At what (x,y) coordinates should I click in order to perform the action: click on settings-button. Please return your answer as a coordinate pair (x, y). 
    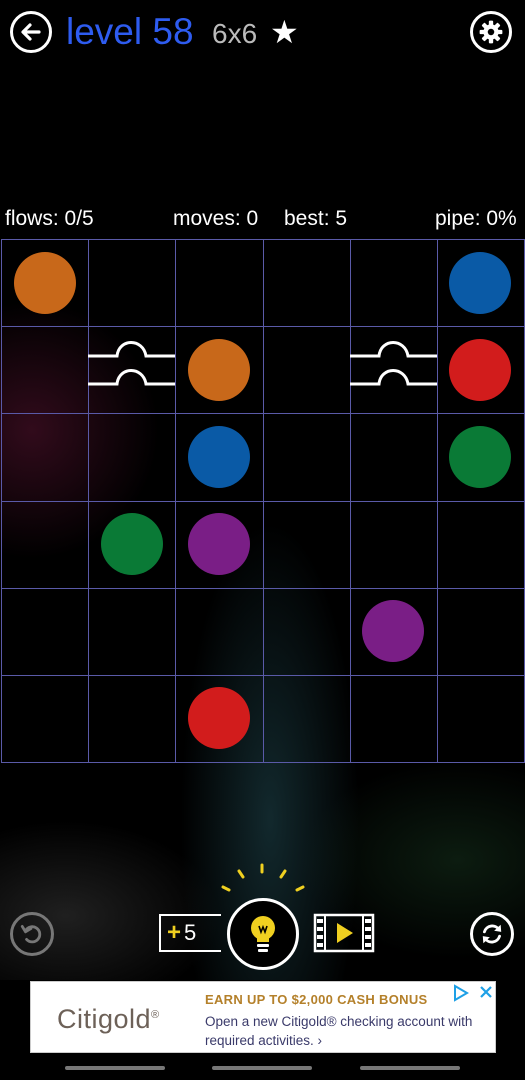
    Looking at the image, I should click on (491, 32).